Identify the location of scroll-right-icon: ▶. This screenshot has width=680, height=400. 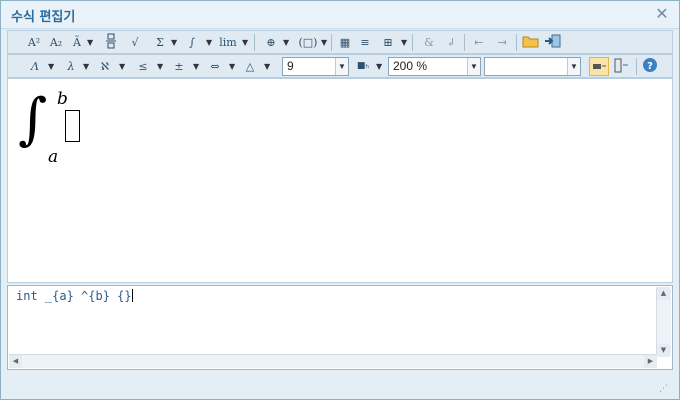
(650, 361).